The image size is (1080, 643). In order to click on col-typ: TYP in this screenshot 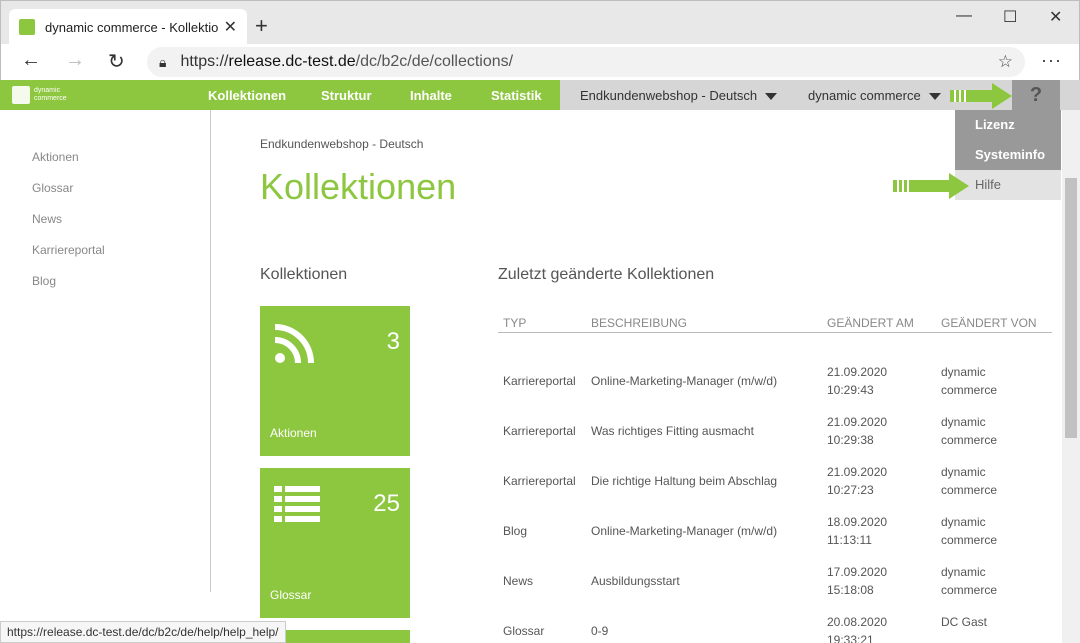, I will do `click(514, 323)`.